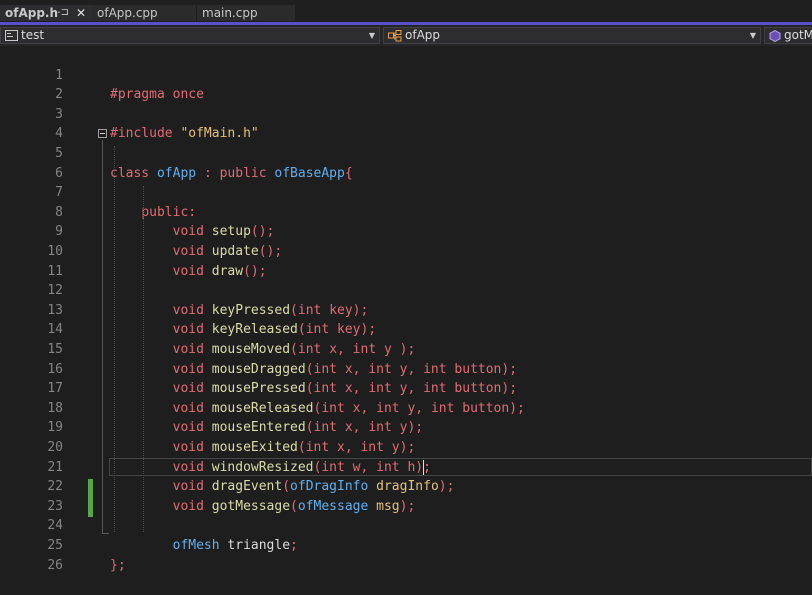  I want to click on code-line-5: 5 class ofApp : public ofBaseApp{, so click(406, 152).